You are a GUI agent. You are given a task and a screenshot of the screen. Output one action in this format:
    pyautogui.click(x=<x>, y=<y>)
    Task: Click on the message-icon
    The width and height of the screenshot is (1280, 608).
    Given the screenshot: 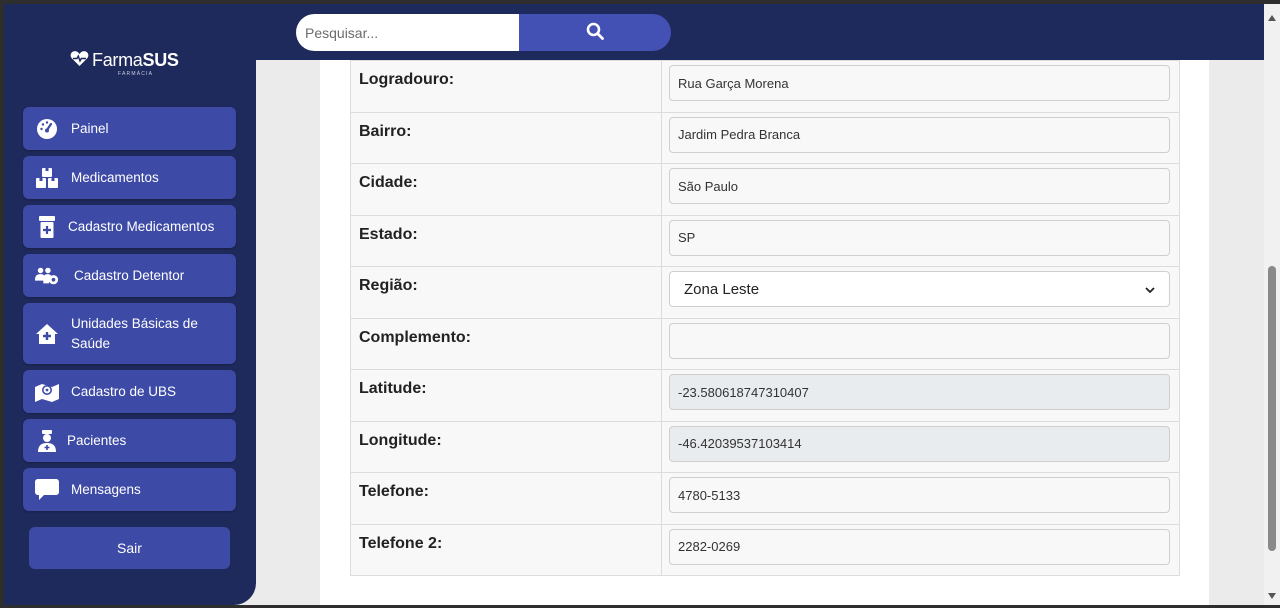 What is the action you would take?
    pyautogui.click(x=47, y=490)
    